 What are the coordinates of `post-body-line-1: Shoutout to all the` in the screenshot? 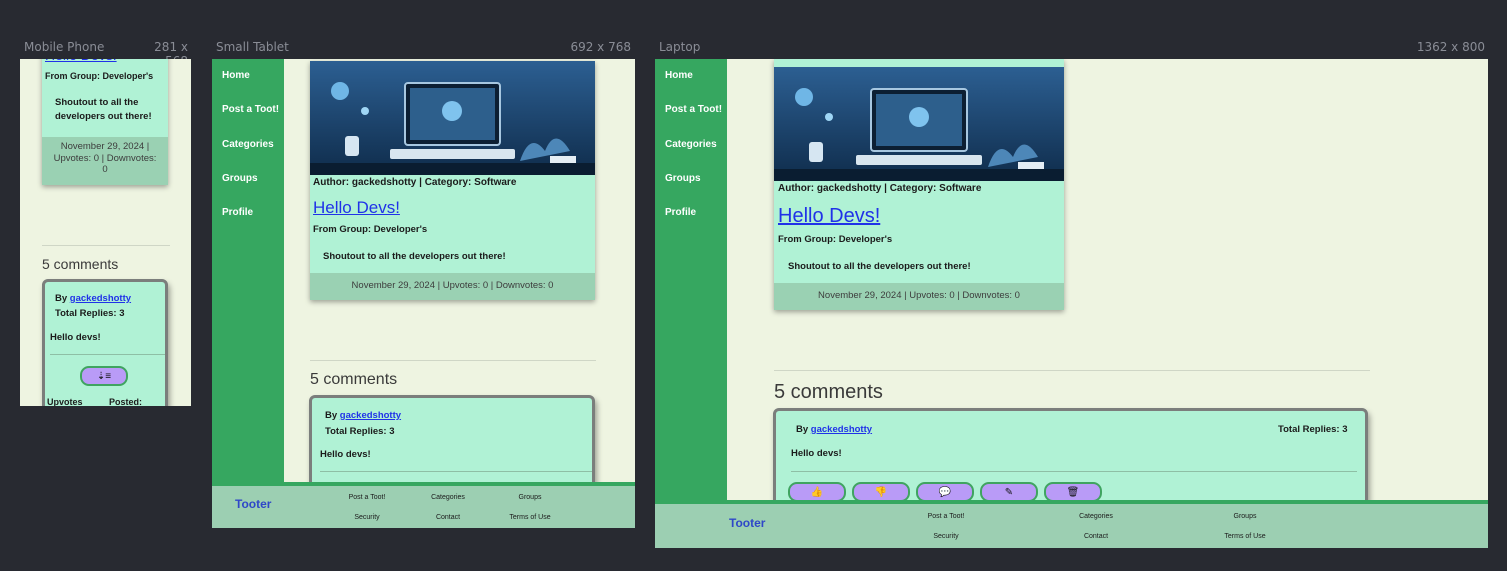 It's located at (97, 102).